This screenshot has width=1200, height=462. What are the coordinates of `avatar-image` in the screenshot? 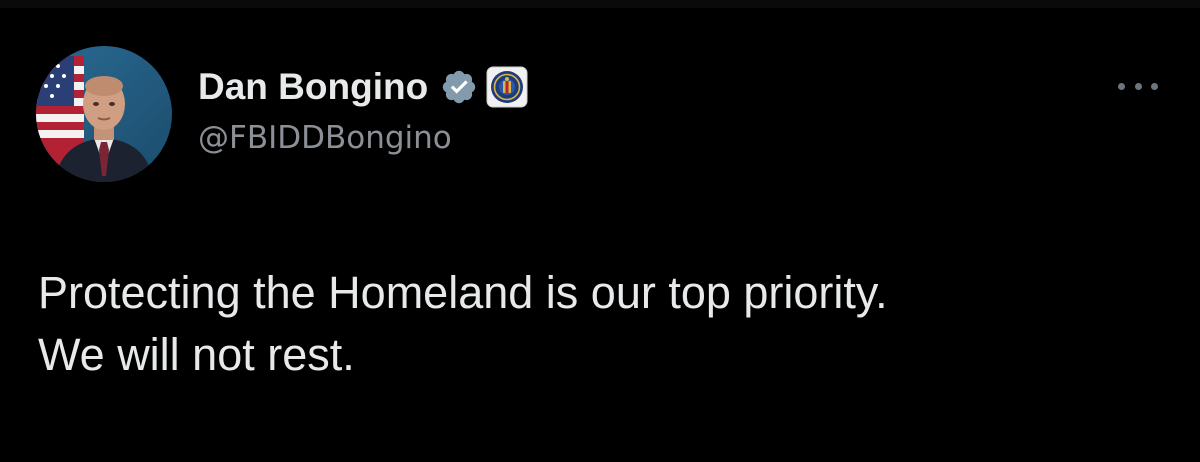 It's located at (104, 114).